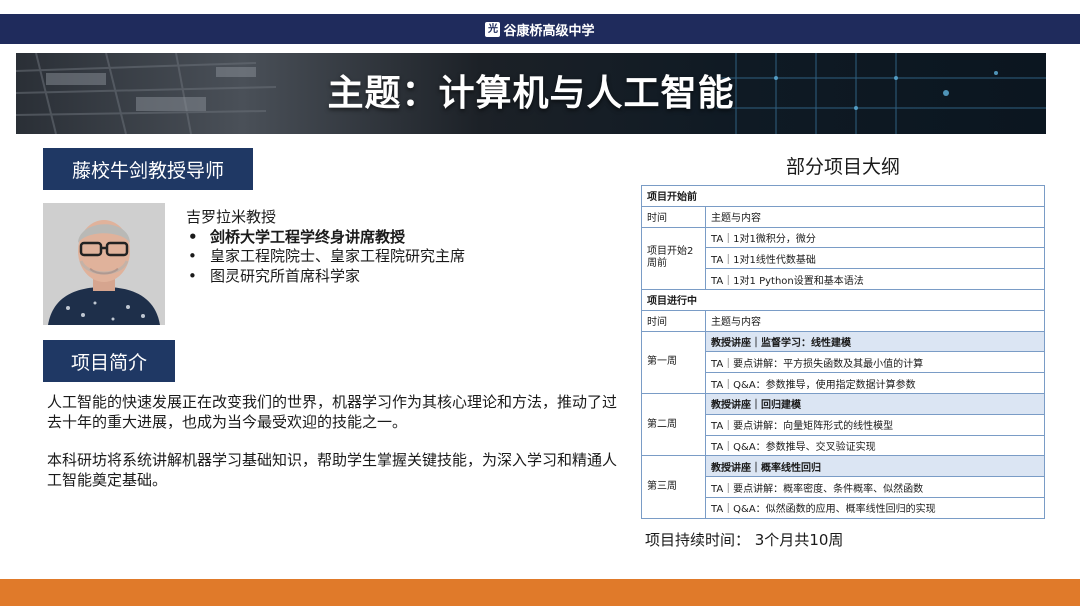 Image resolution: width=1080 pixels, height=606 pixels. What do you see at coordinates (673, 258) in the screenshot?
I see `time-cell: 项目开始2周前` at bounding box center [673, 258].